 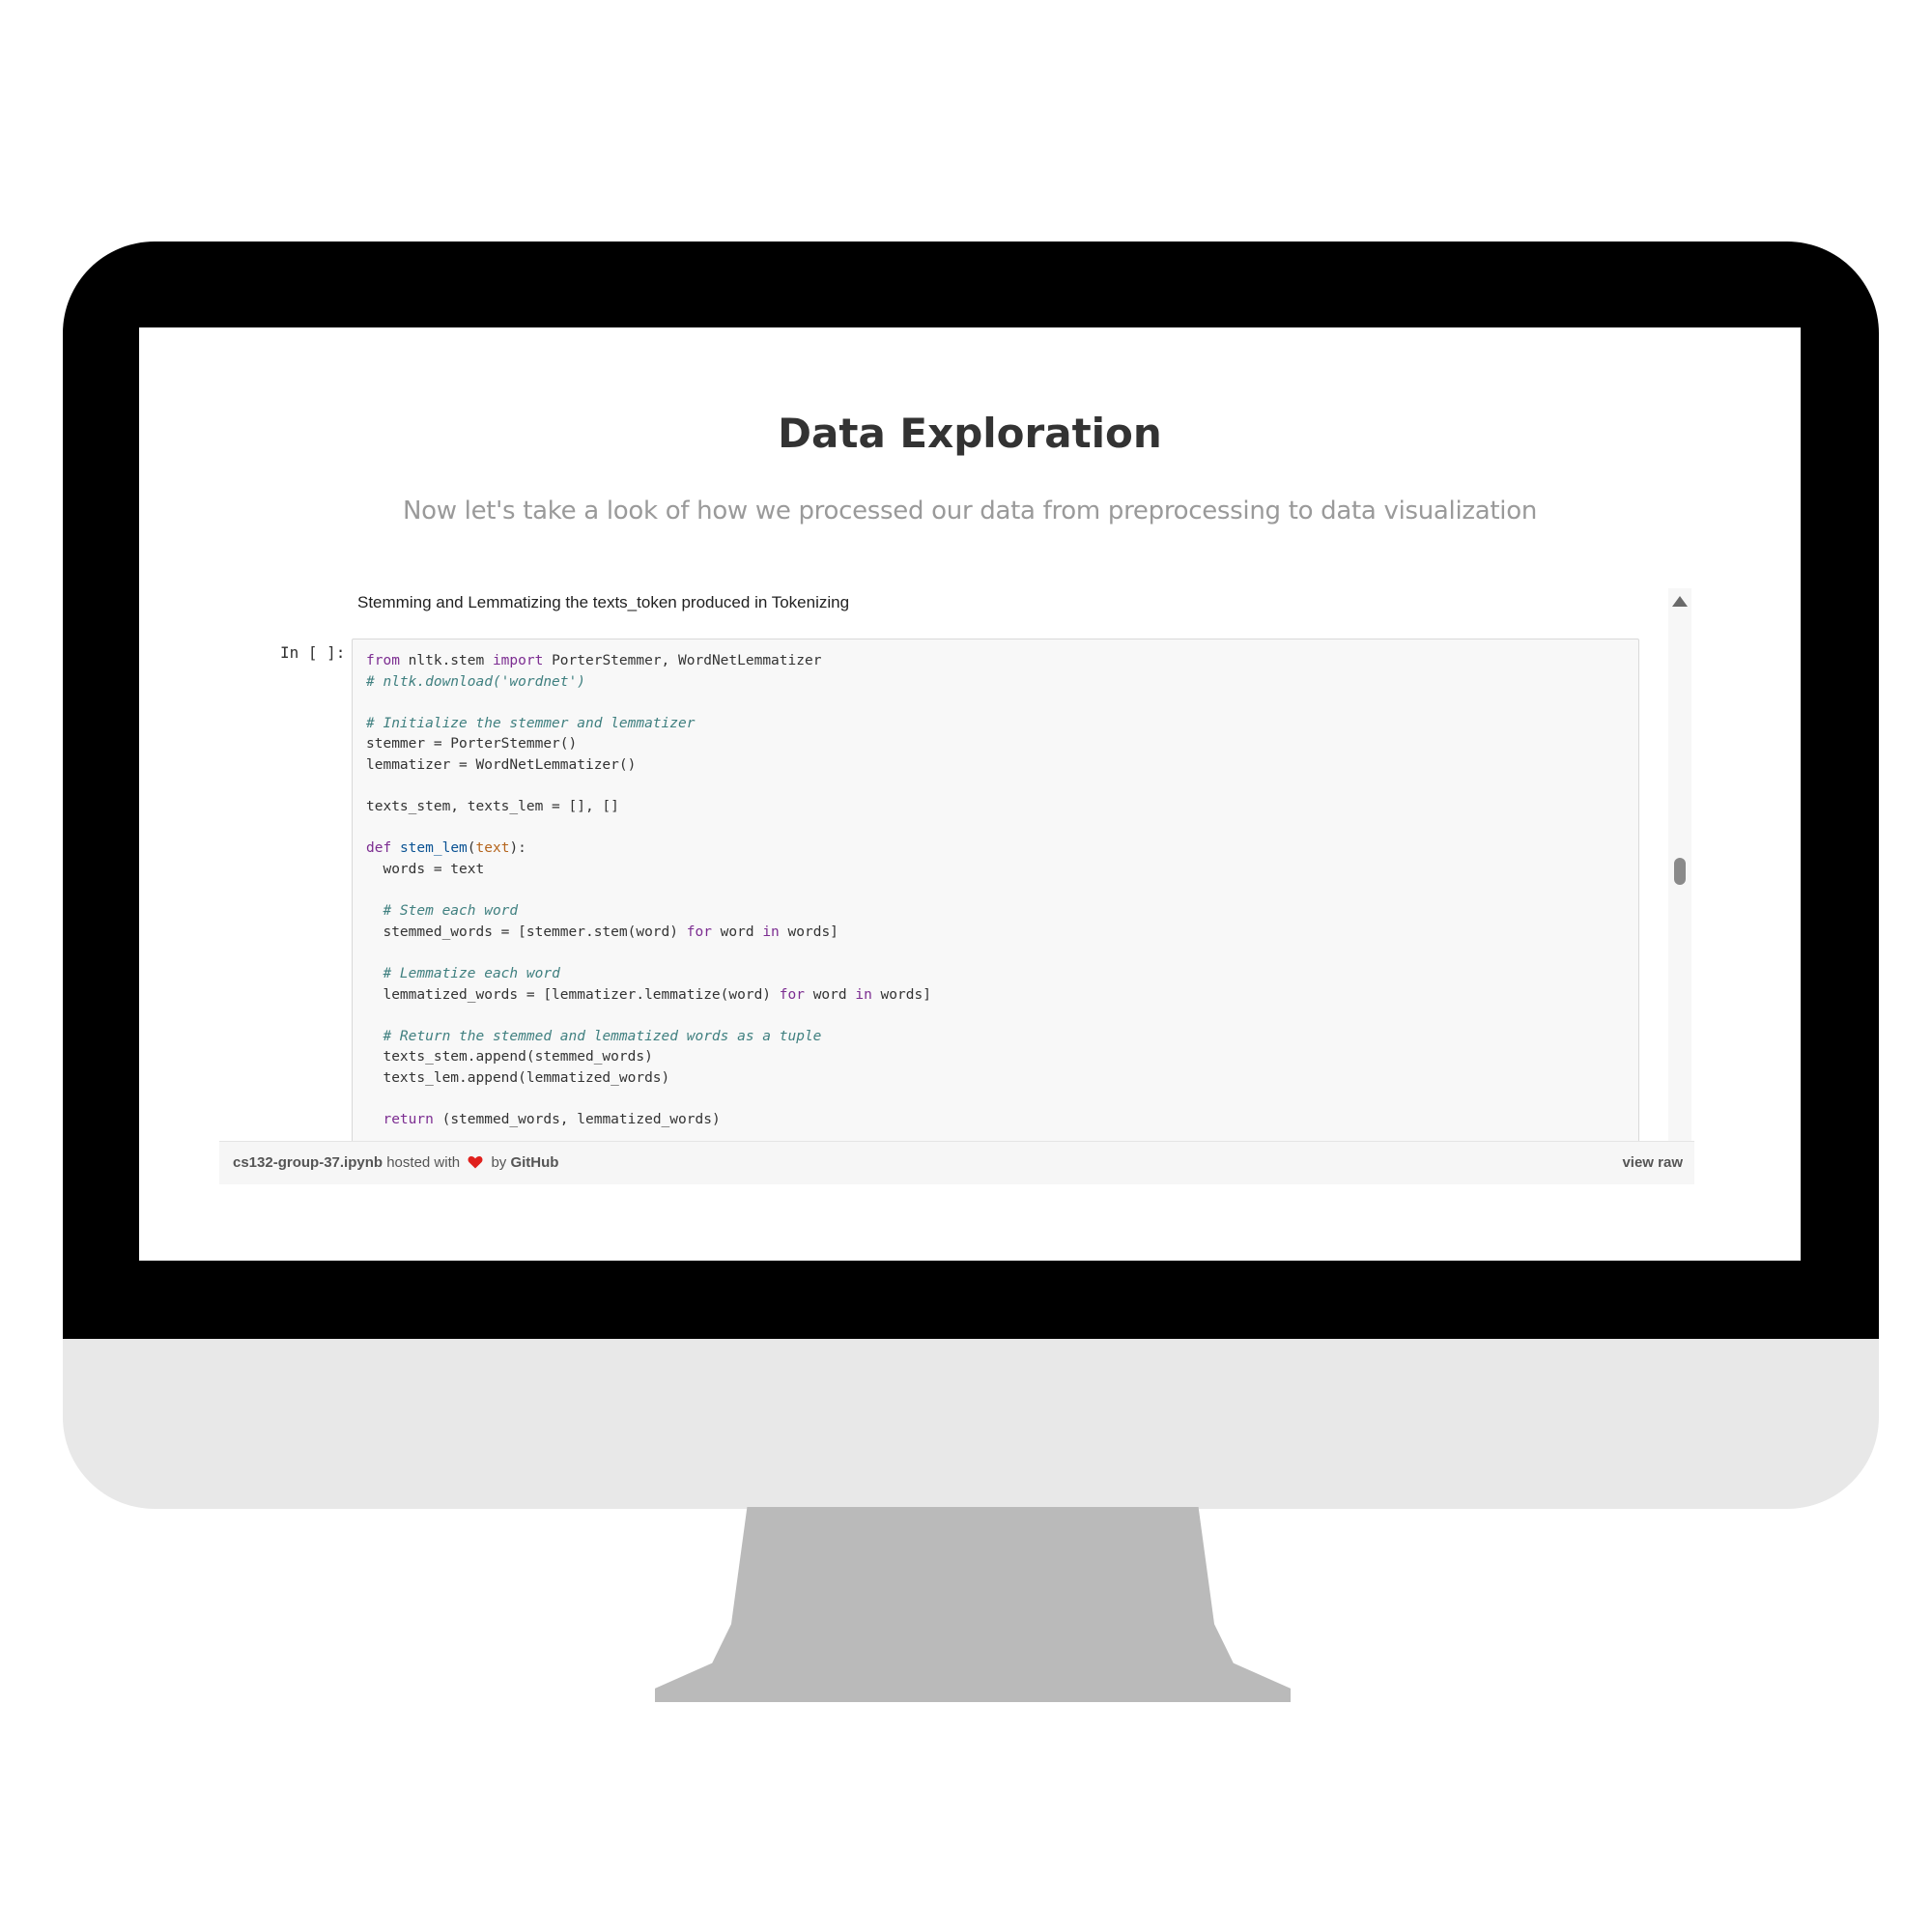 I want to click on code-token: nltk.stem, so click(x=446, y=660).